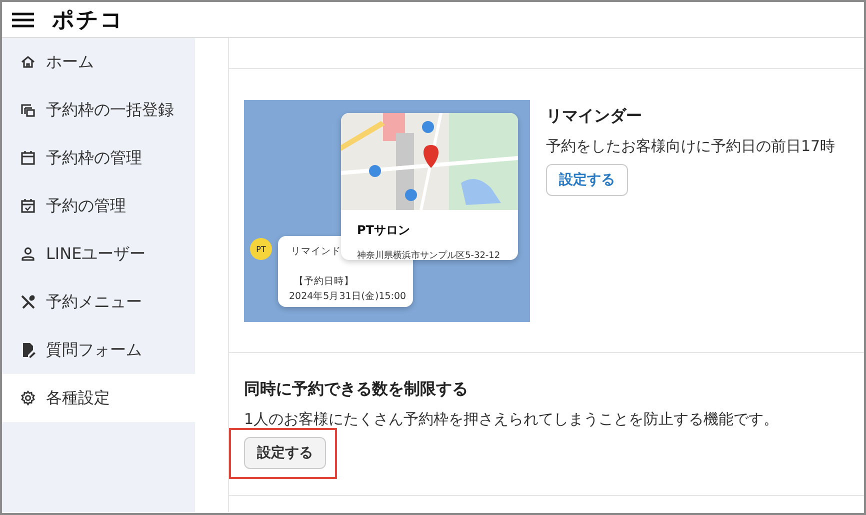 The image size is (866, 515). What do you see at coordinates (28, 110) in the screenshot?
I see `copy-icon` at bounding box center [28, 110].